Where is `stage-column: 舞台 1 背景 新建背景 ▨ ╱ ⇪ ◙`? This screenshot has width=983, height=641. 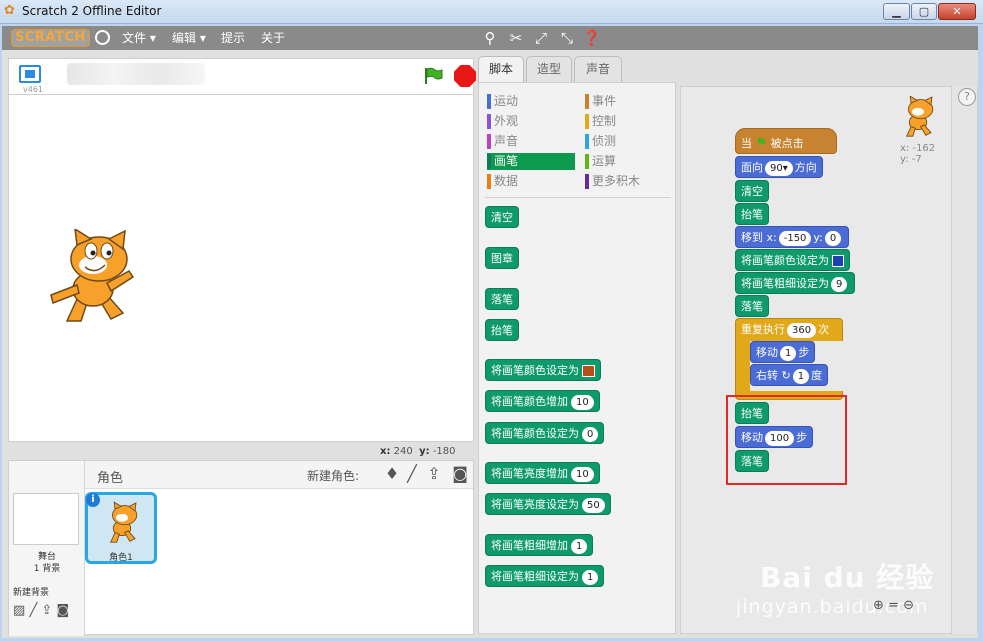 stage-column: 舞台 1 背景 新建背景 ▨ ╱ ⇪ ◙ is located at coordinates (47, 548).